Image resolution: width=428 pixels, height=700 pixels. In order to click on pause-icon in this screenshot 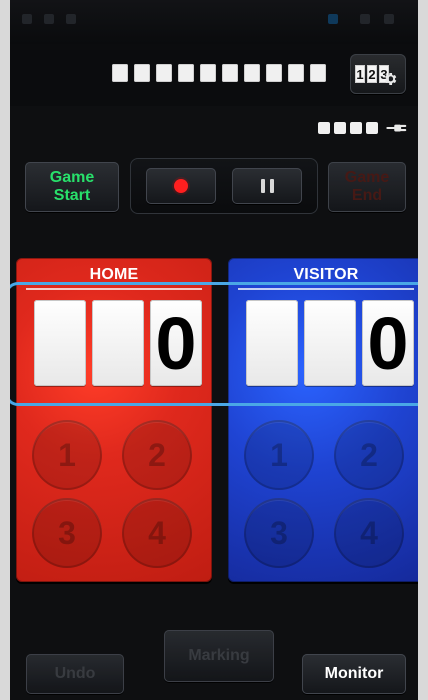, I will do `click(267, 186)`.